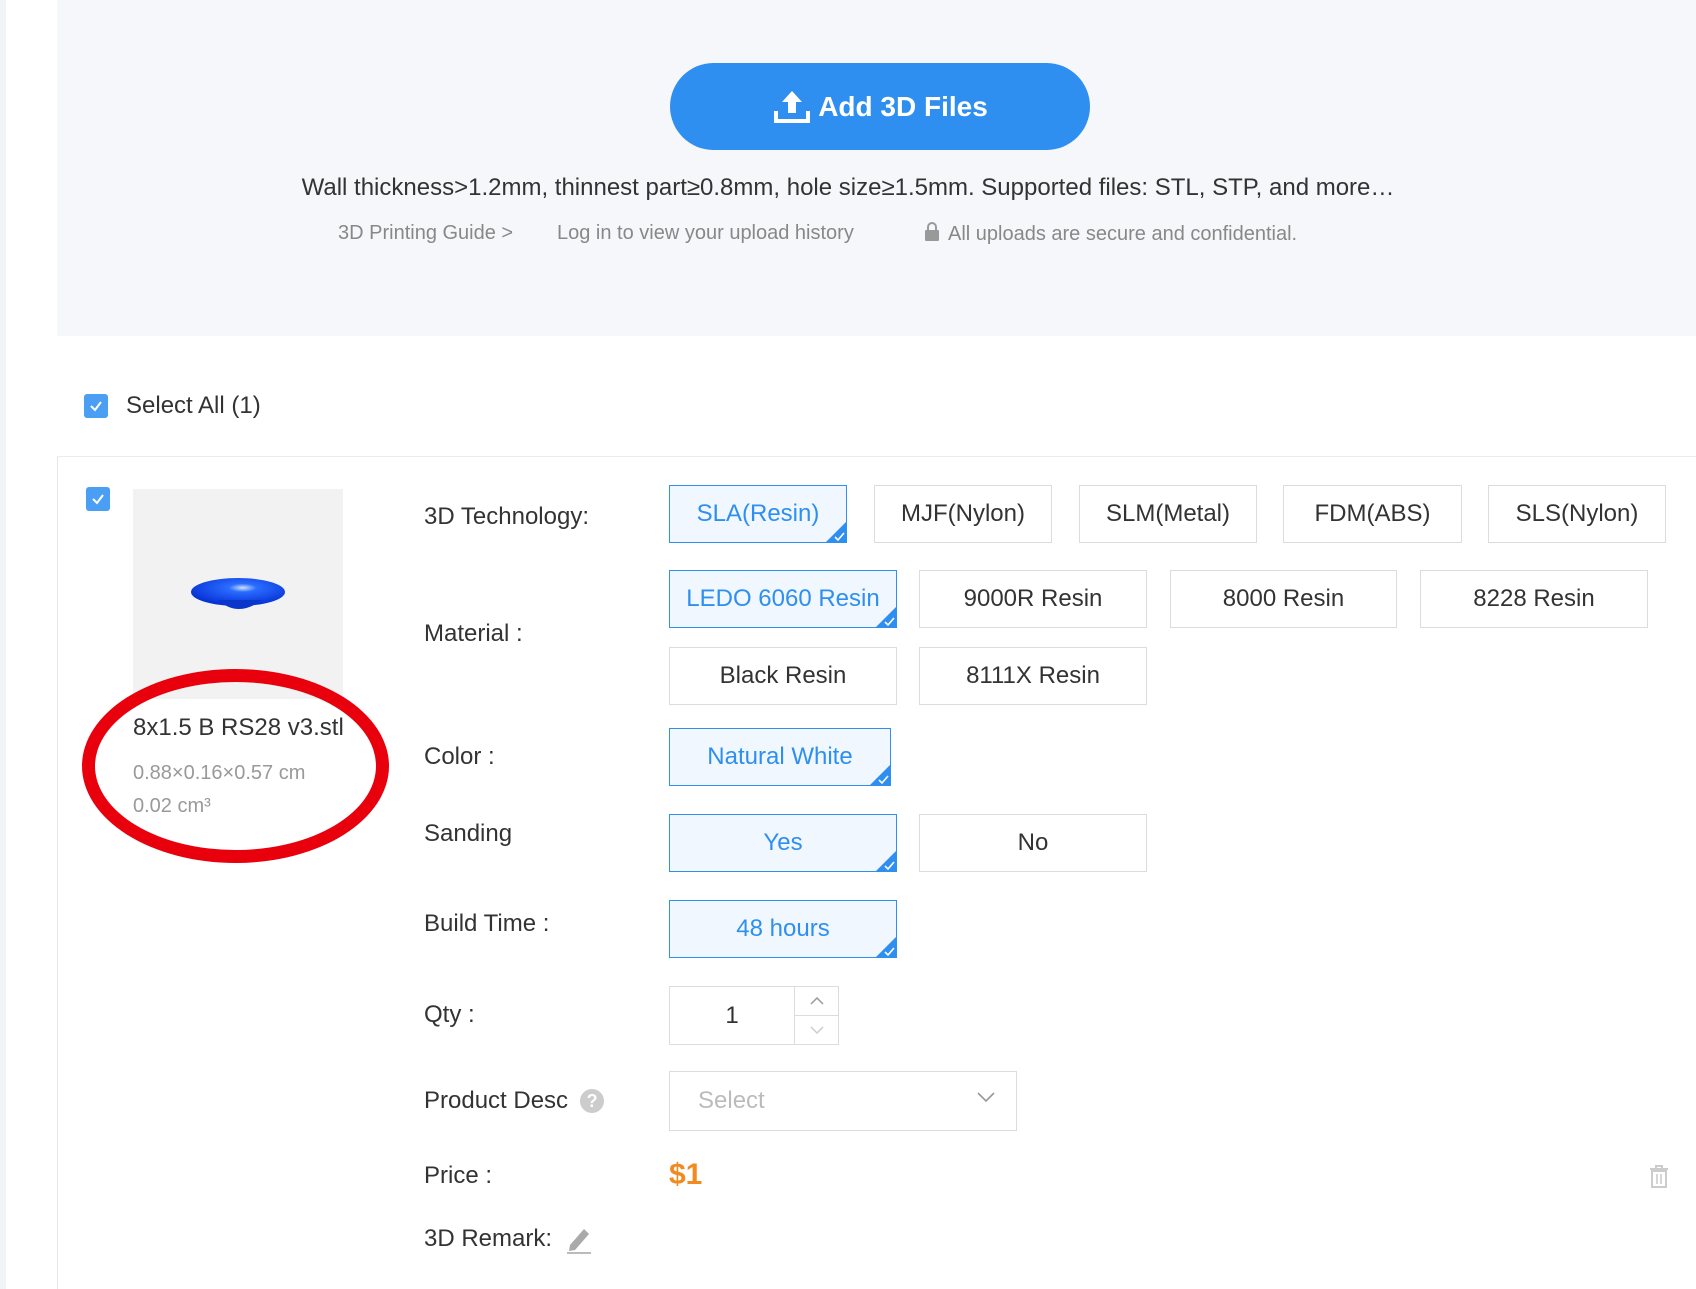 This screenshot has width=1696, height=1289. What do you see at coordinates (235, 766) in the screenshot?
I see `annotation-circle` at bounding box center [235, 766].